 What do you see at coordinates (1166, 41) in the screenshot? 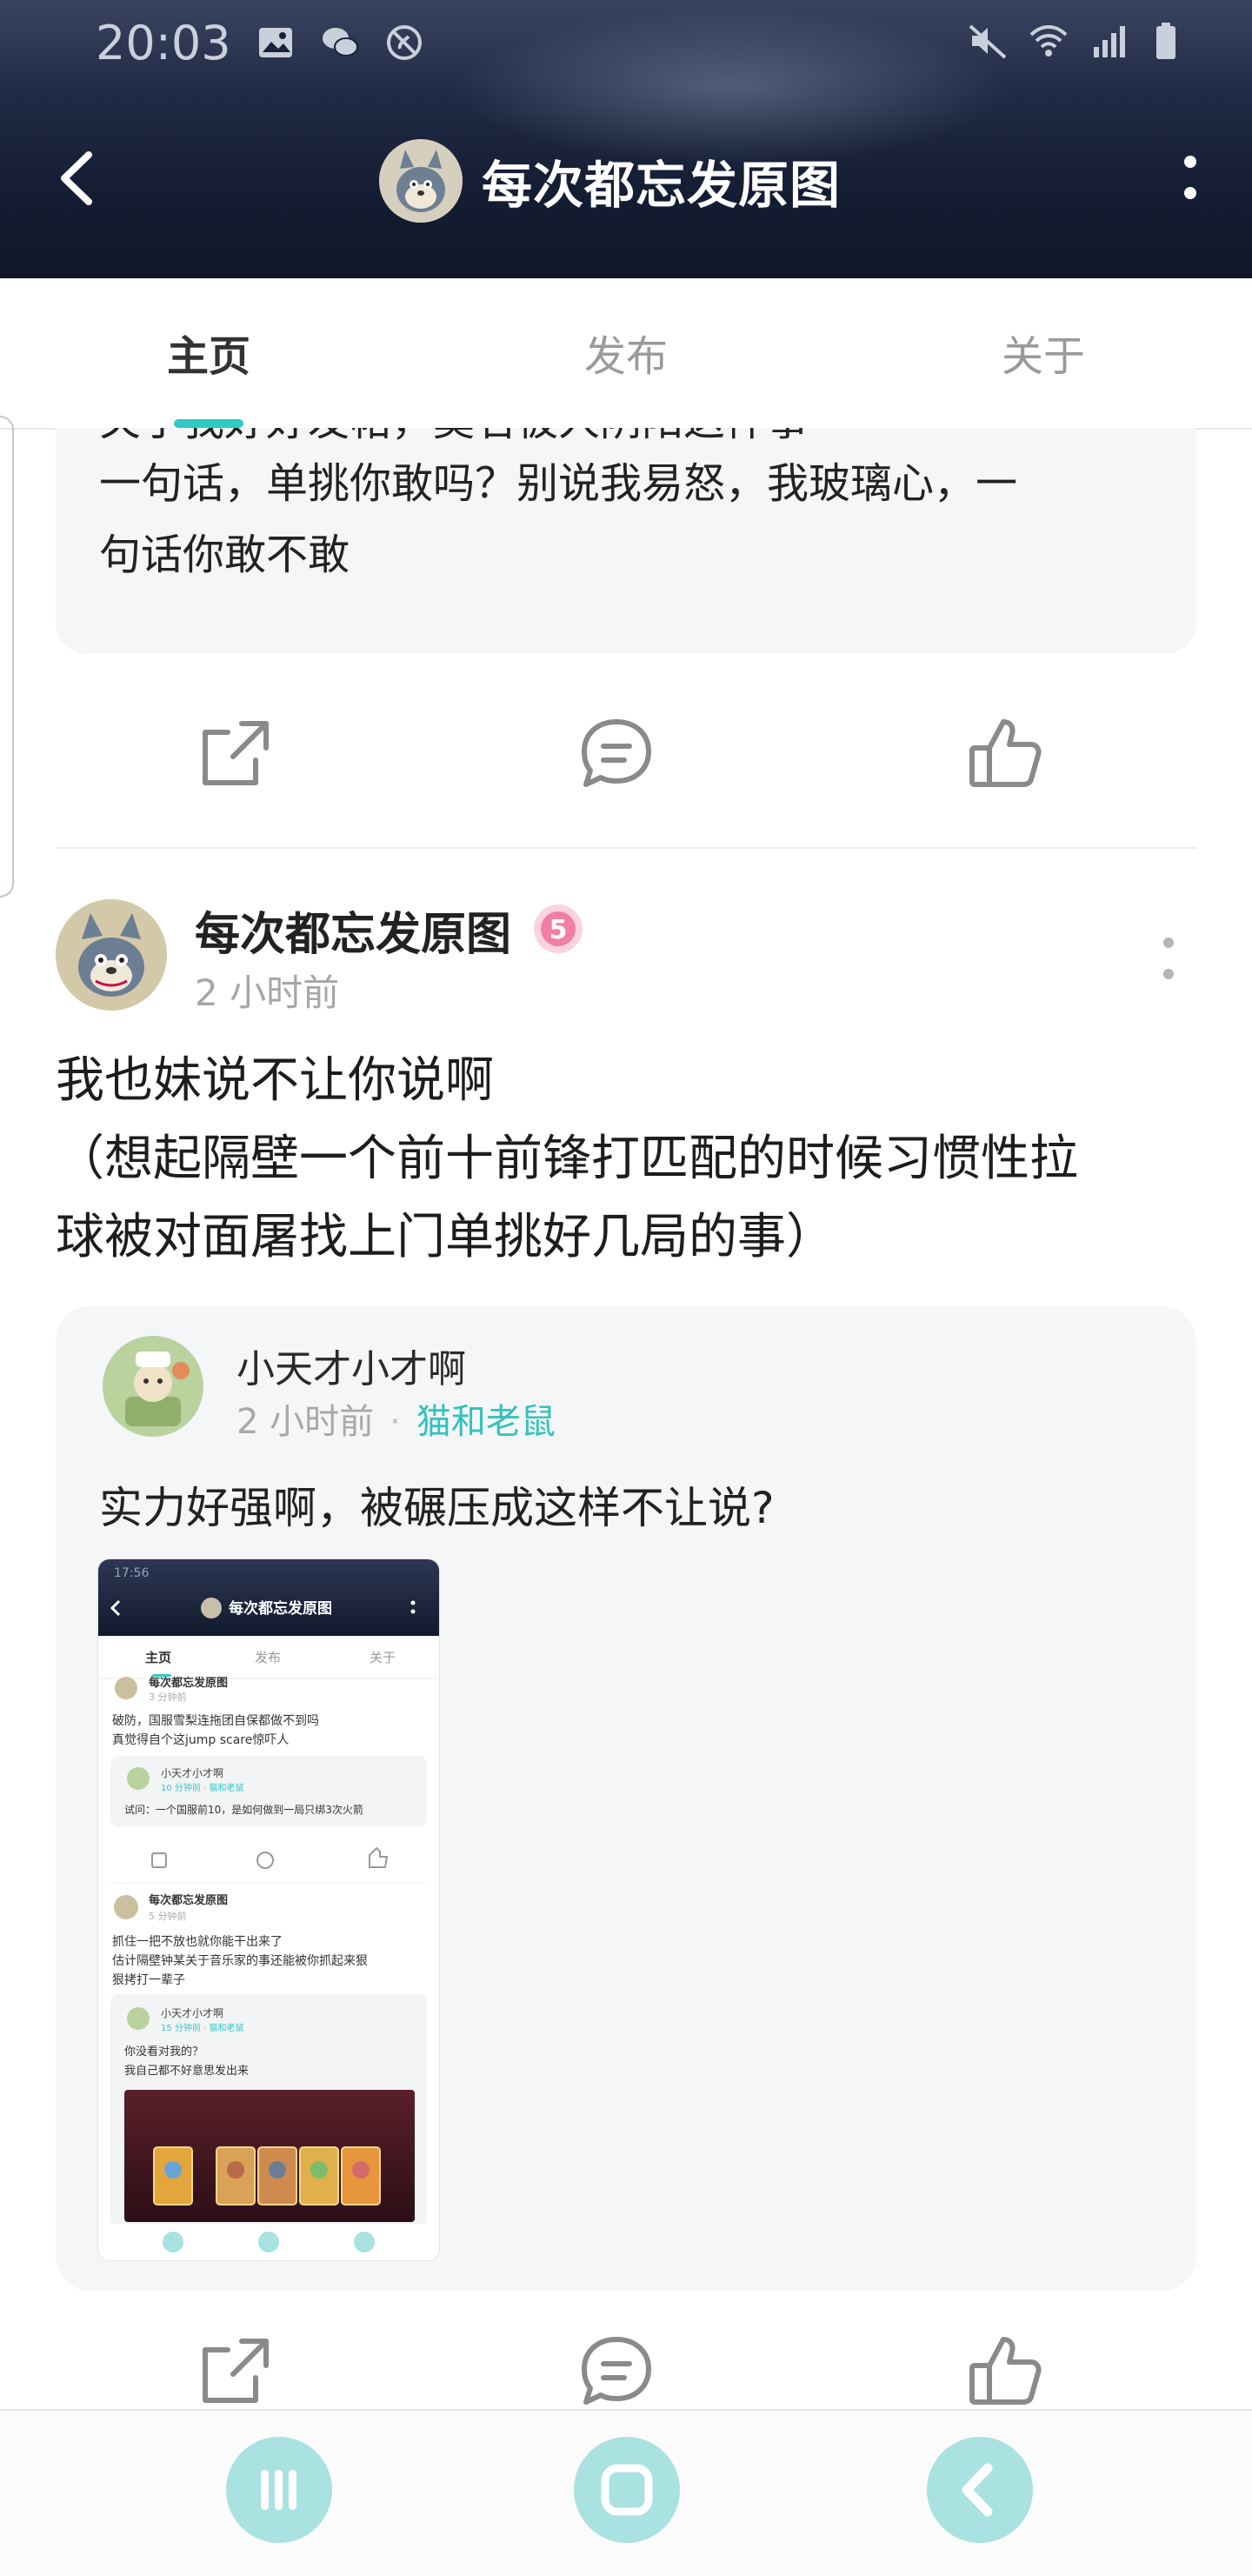
I see `battery-icon` at bounding box center [1166, 41].